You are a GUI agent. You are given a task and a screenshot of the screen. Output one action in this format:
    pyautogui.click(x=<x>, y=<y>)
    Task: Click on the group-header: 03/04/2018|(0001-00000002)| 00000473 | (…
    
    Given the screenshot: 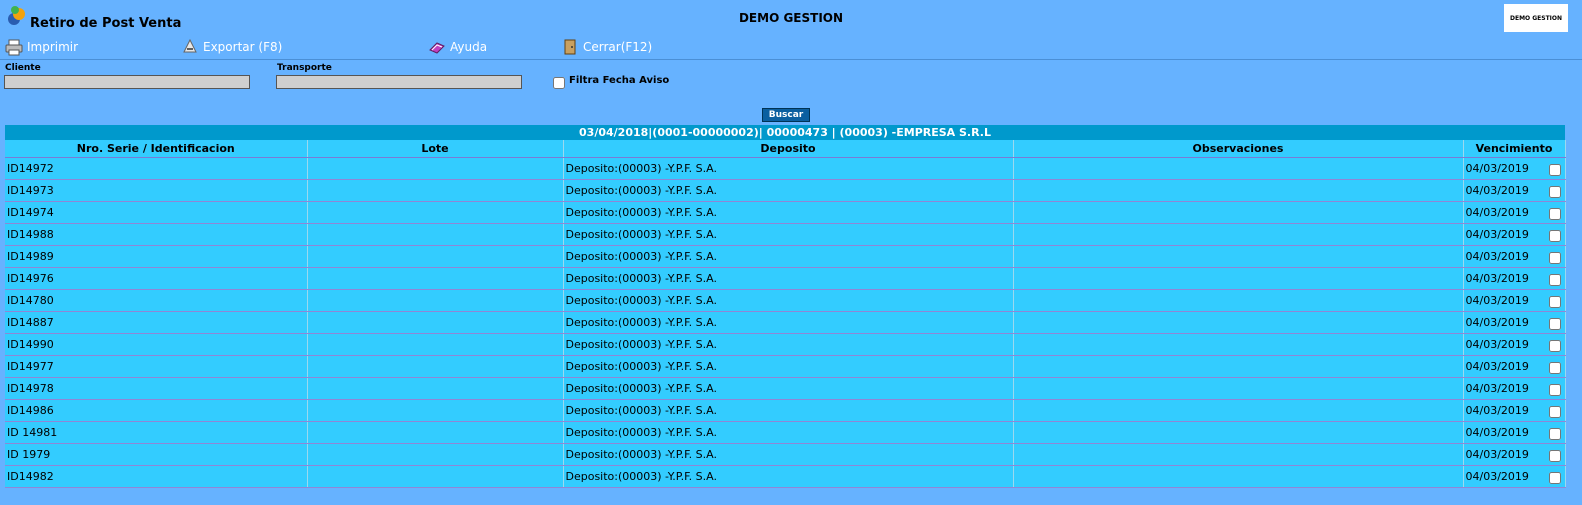 What is the action you would take?
    pyautogui.click(x=785, y=132)
    